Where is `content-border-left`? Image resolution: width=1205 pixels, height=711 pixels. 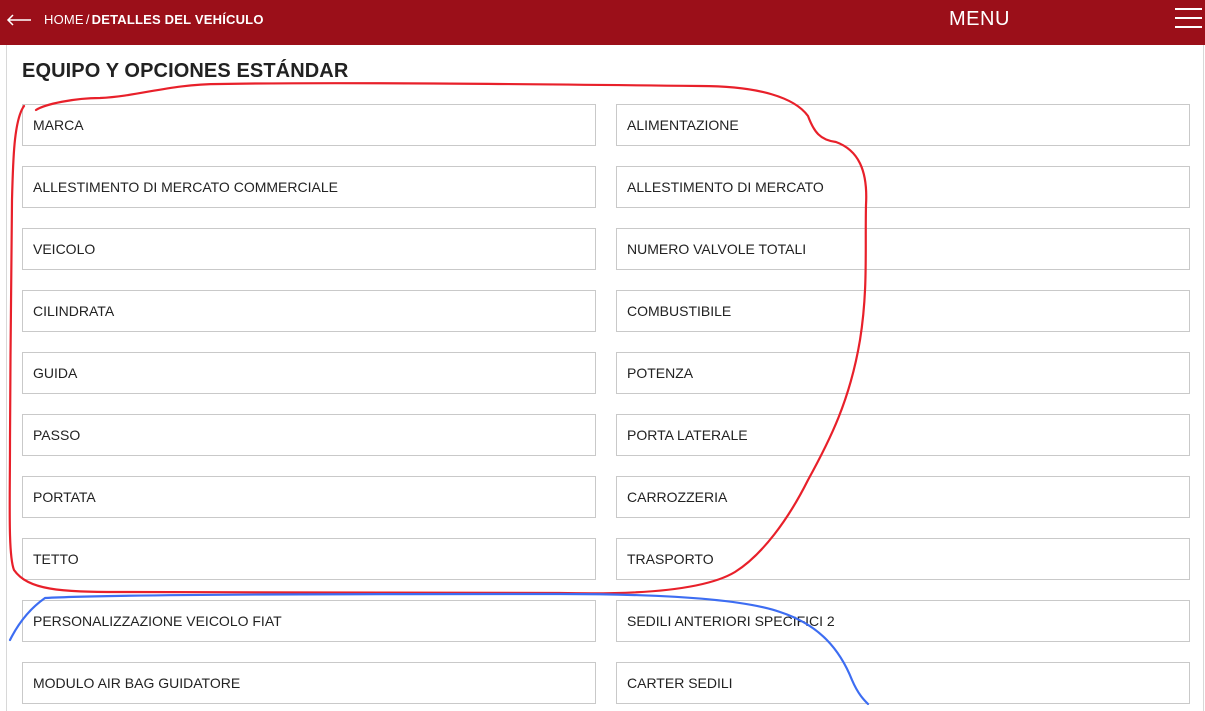
content-border-left is located at coordinates (6, 378).